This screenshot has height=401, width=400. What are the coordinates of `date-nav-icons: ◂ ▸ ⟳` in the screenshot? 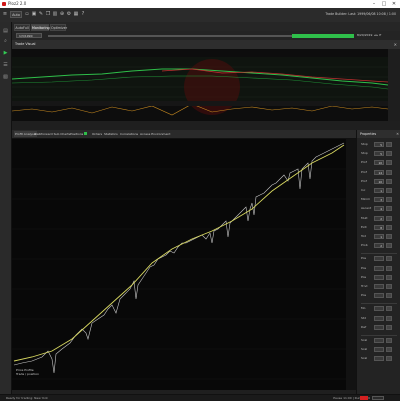 It's located at (377, 35).